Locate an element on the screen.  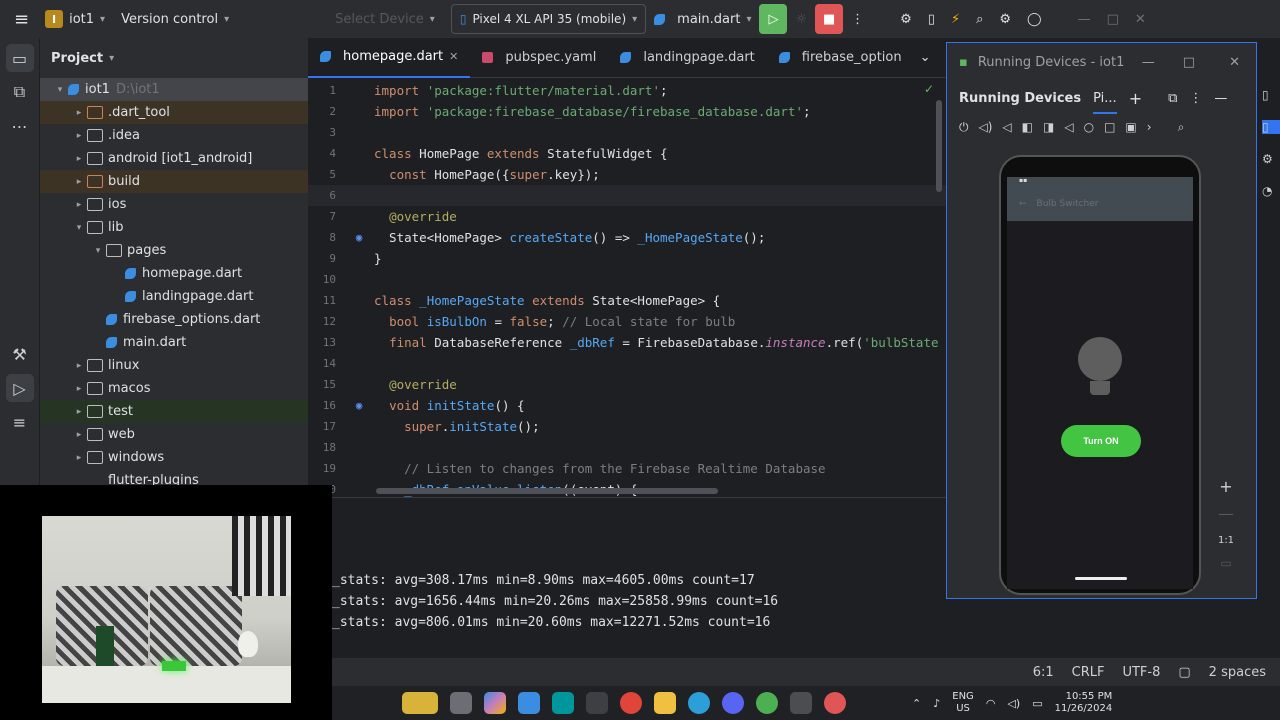
tabs-overflow-chevron-icon: ⌄ is located at coordinates (925, 57).